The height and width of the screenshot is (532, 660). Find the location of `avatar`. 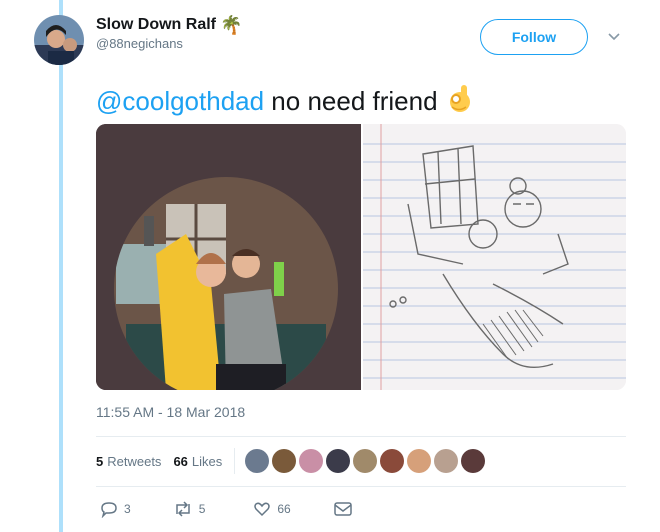

avatar is located at coordinates (59, 40).